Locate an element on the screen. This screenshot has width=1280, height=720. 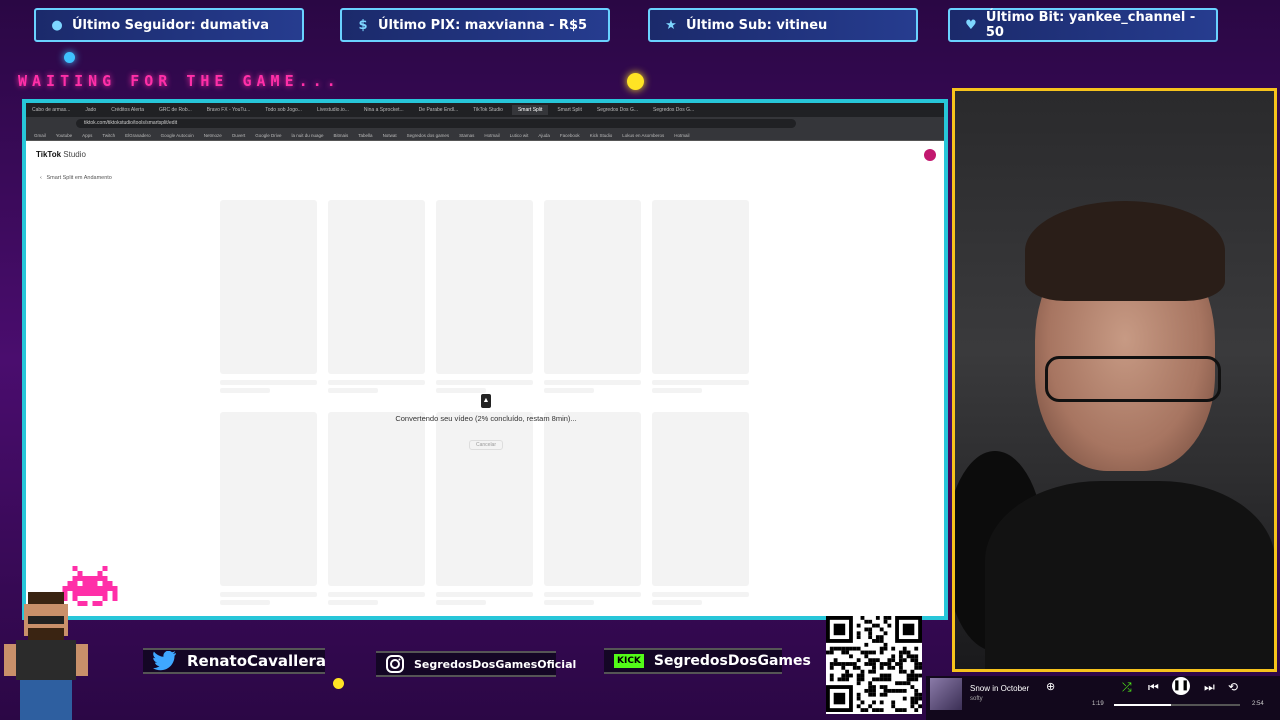
decor-dot-yellow is located at coordinates (635, 81).